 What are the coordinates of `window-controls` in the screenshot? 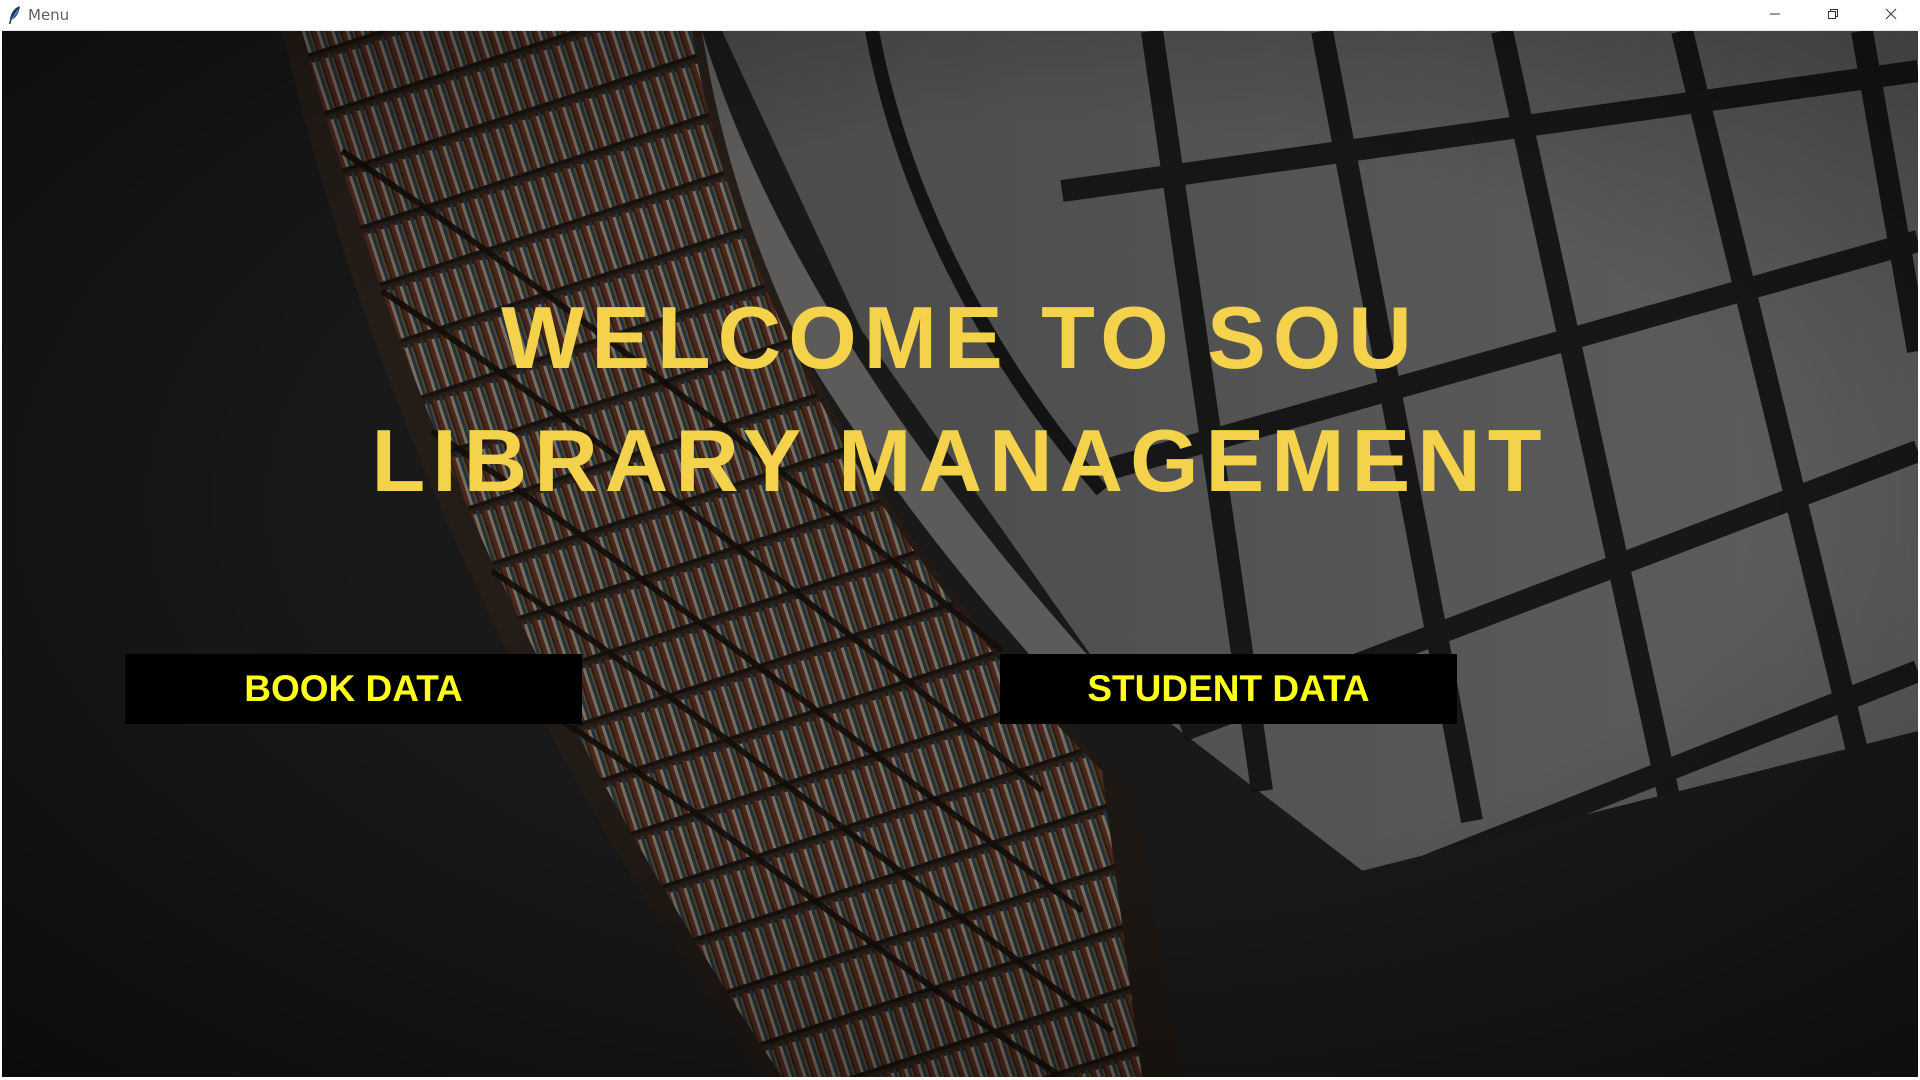 It's located at (1833, 15).